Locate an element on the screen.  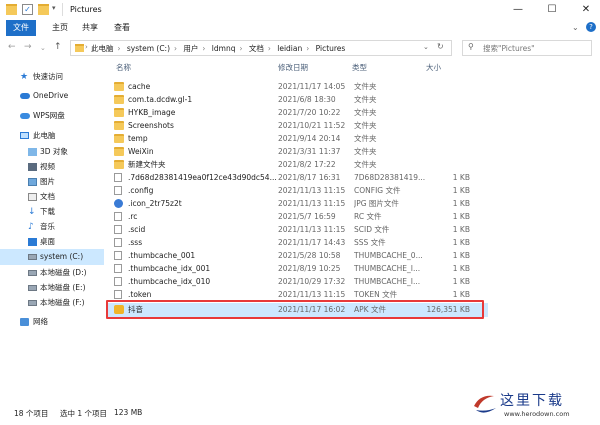
search-box: ⚲ 搜索"Pictures" is located at coordinates (527, 48).